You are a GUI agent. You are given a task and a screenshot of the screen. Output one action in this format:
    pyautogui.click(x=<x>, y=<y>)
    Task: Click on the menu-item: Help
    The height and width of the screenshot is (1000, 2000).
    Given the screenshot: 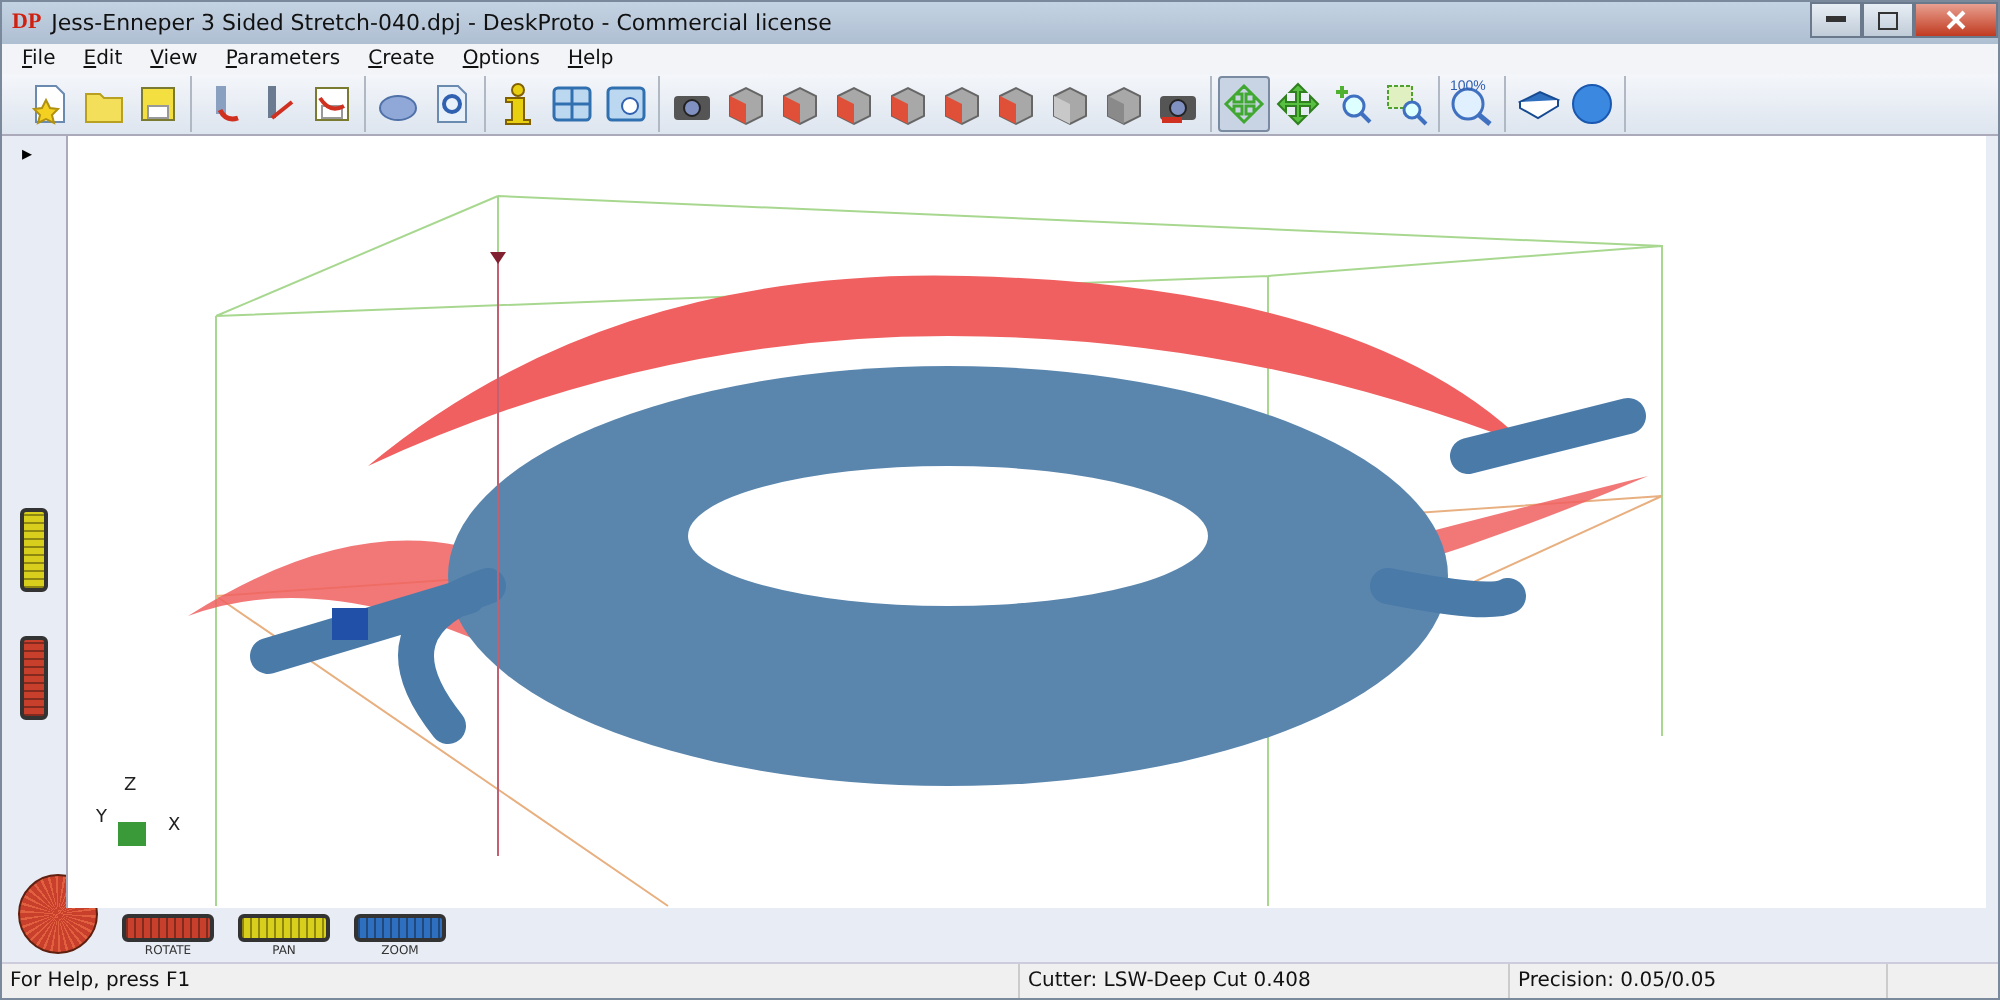 What is the action you would take?
    pyautogui.click(x=590, y=58)
    